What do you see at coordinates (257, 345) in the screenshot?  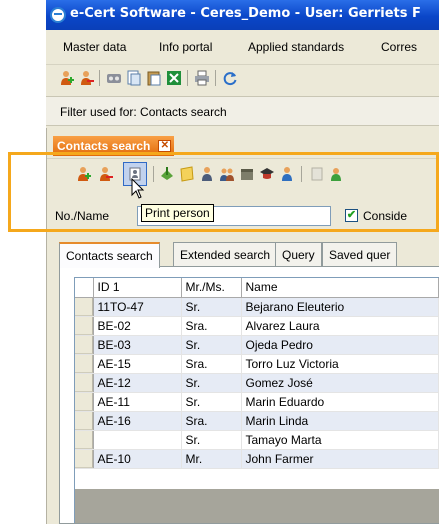 I see `table-row: BE-03 Sr. Ojeda Pedro` at bounding box center [257, 345].